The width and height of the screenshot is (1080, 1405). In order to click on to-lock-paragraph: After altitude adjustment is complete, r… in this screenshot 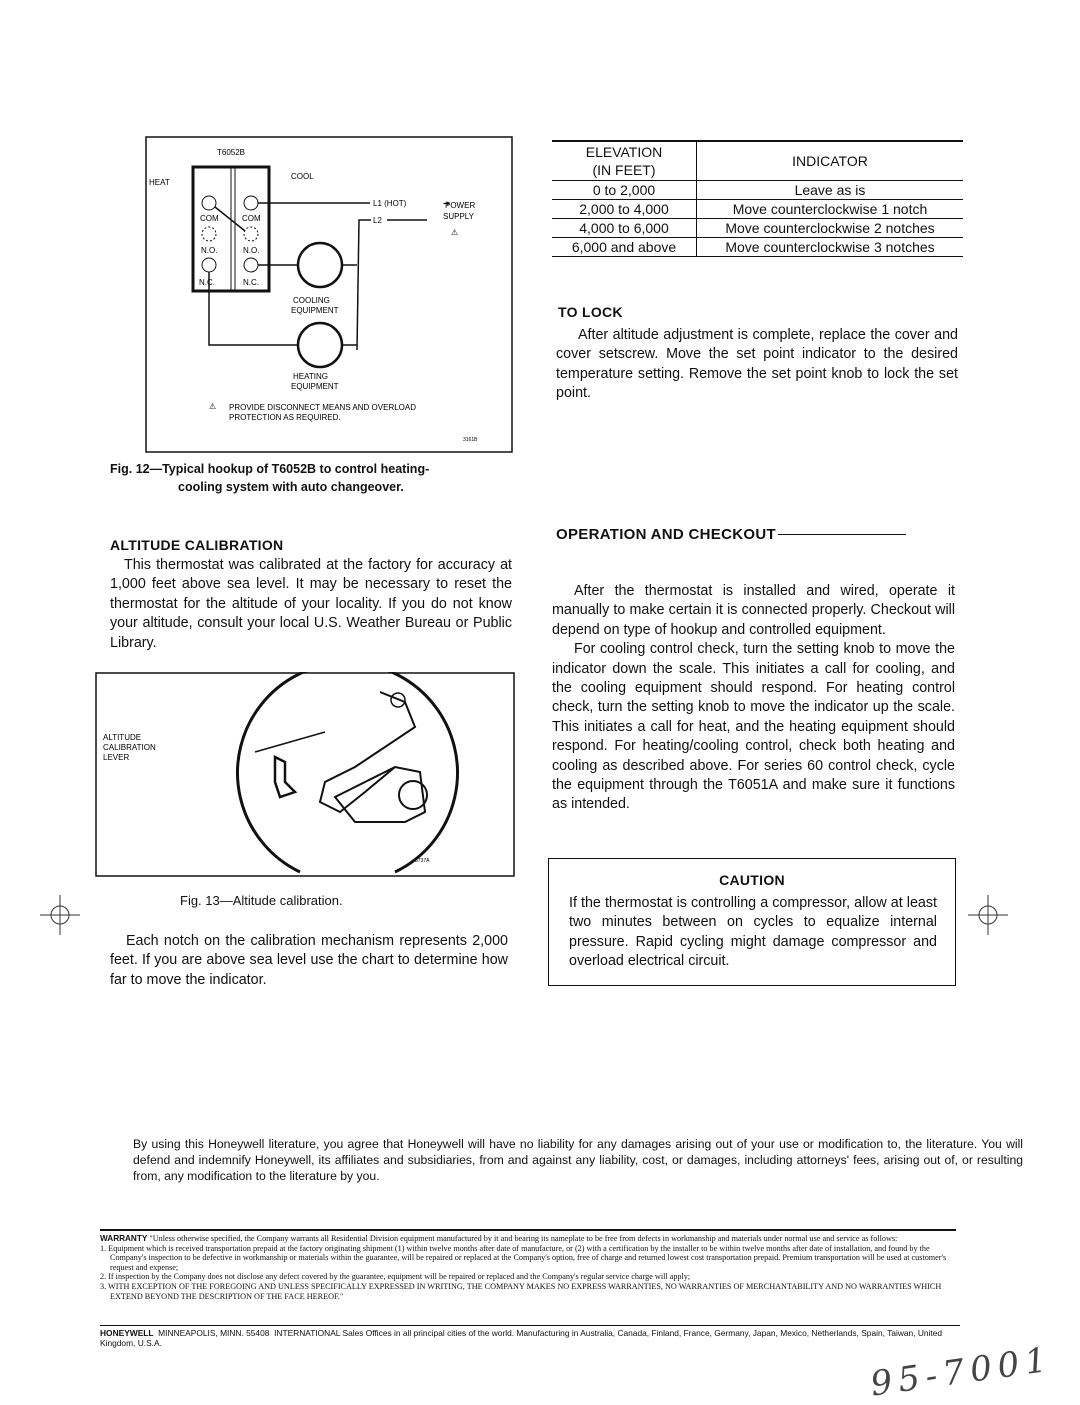, I will do `click(757, 364)`.